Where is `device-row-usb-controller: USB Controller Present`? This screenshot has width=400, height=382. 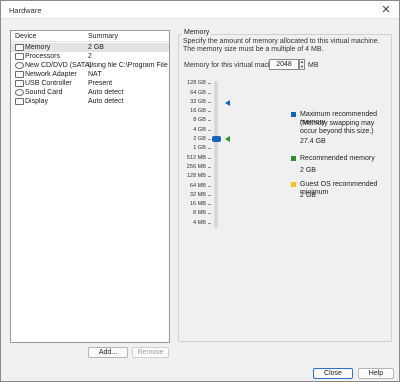 device-row-usb-controller: USB Controller Present is located at coordinates (90, 83).